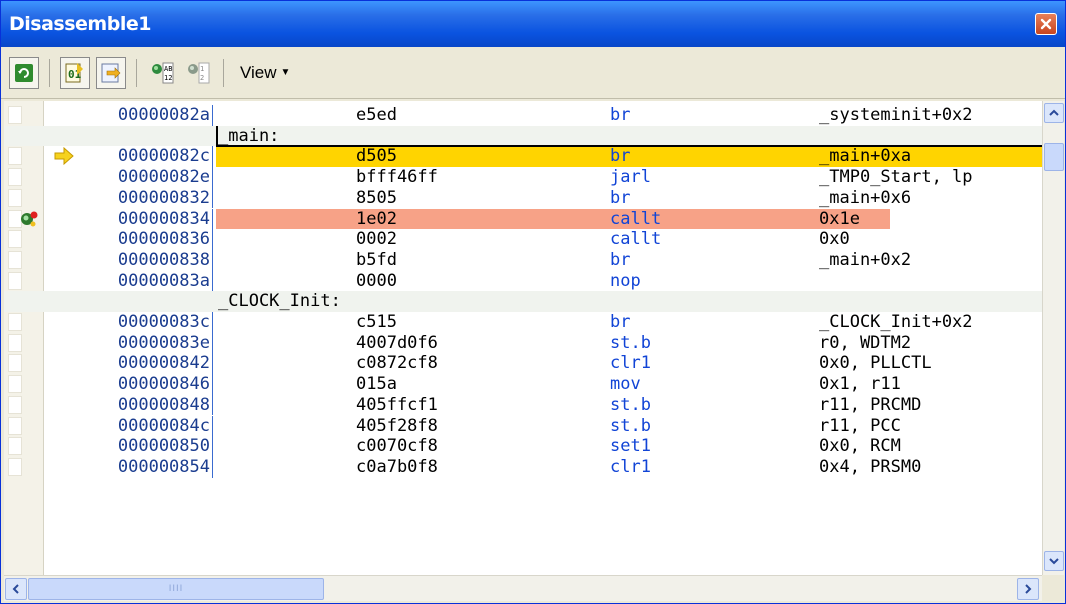  What do you see at coordinates (523, 260) in the screenshot?
I see `disassembly-row: 000000838 b5fd br _main+0x2` at bounding box center [523, 260].